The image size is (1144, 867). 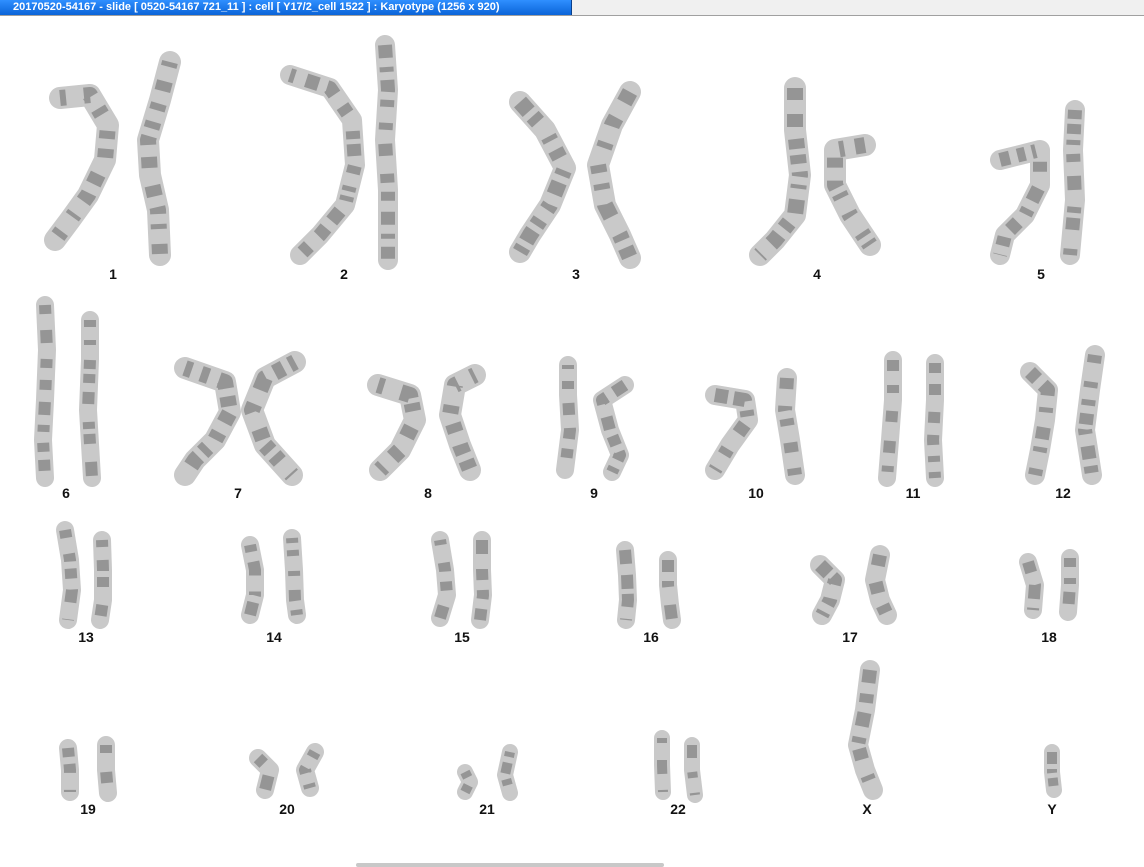 What do you see at coordinates (287, 809) in the screenshot?
I see `chromosome-label: 20` at bounding box center [287, 809].